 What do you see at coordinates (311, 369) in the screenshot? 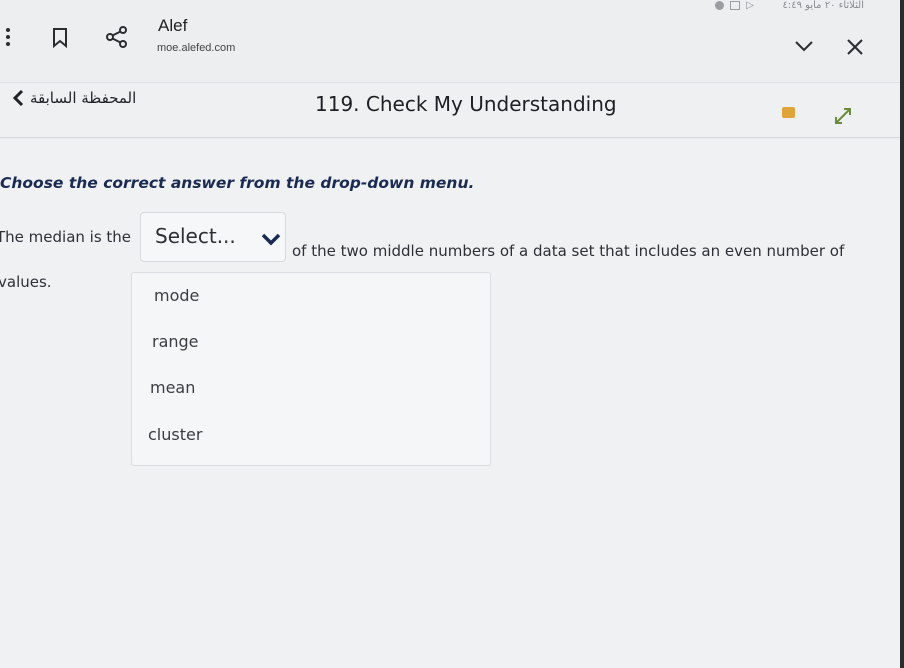
I see `dropdown-options: mode range mean cluster` at bounding box center [311, 369].